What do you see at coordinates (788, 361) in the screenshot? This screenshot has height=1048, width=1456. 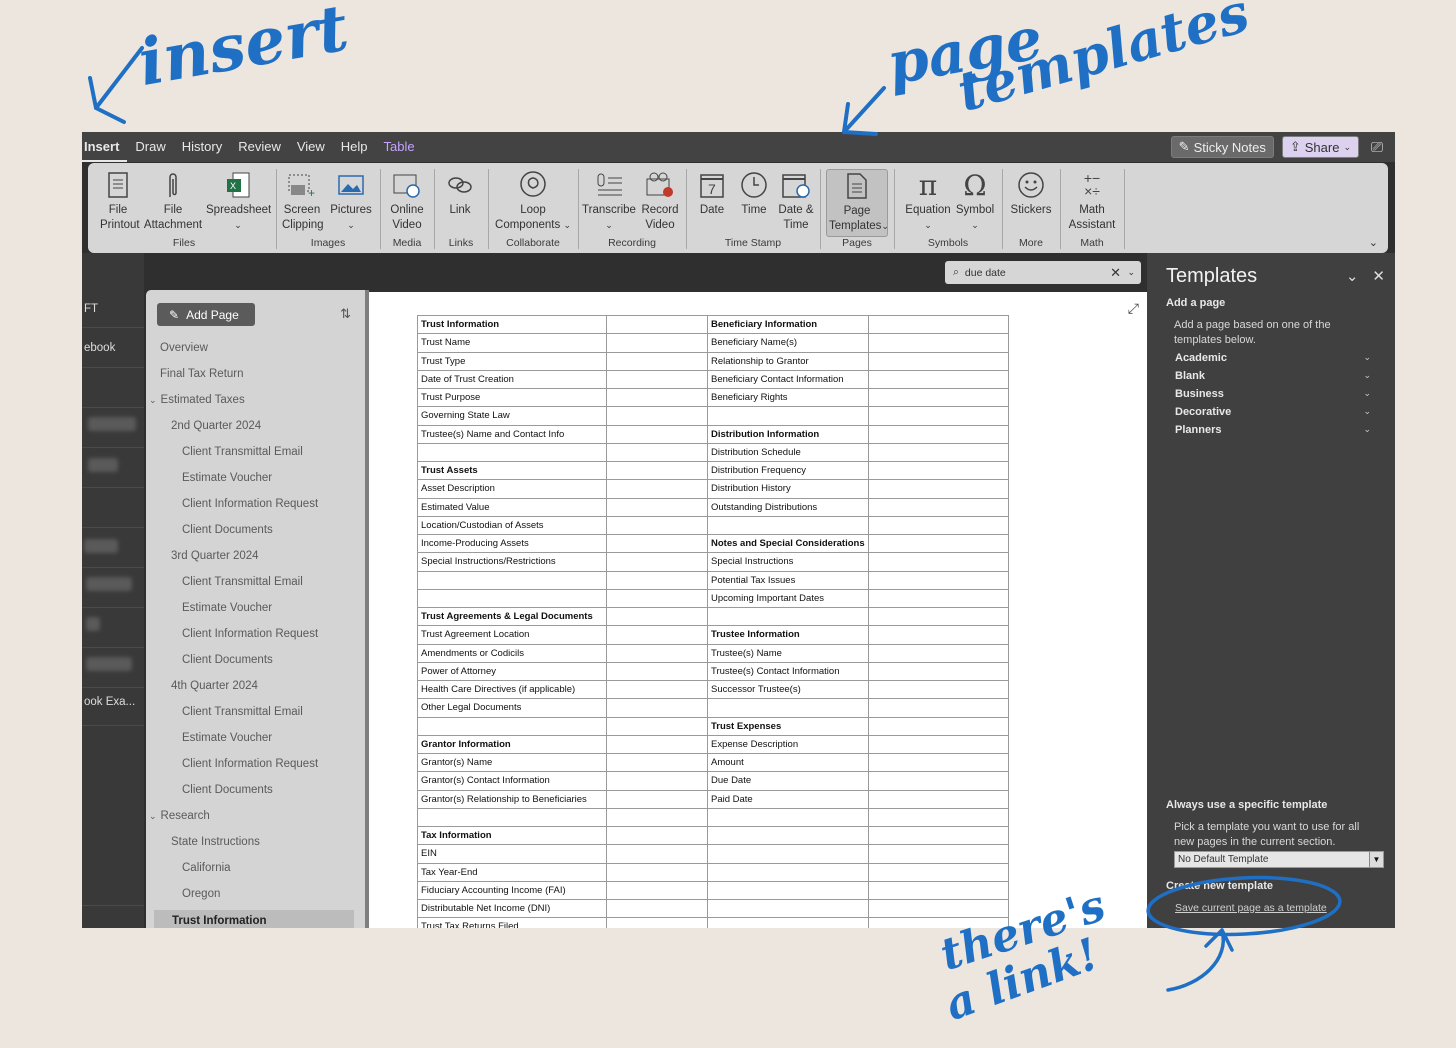 I see `table-cell: Relationship to Grantor` at bounding box center [788, 361].